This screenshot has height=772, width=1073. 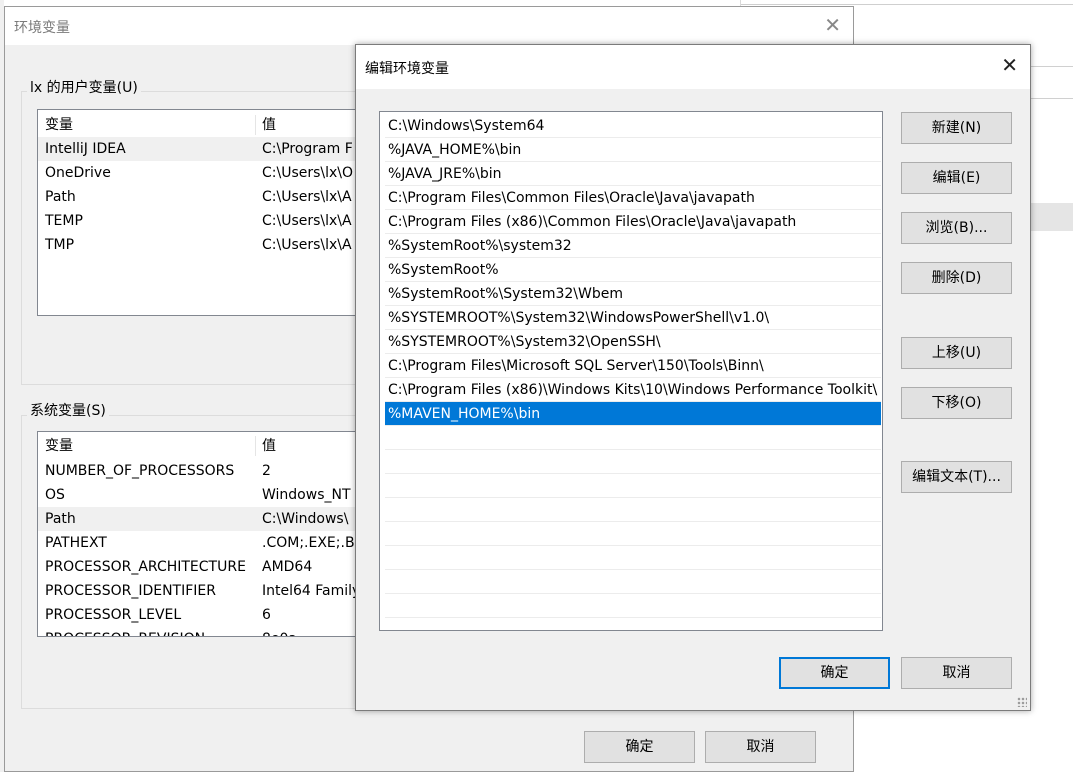 I want to click on table-row: PROCESSOR_IDENTIFIER Intel64 Family, so click(x=202, y=591).